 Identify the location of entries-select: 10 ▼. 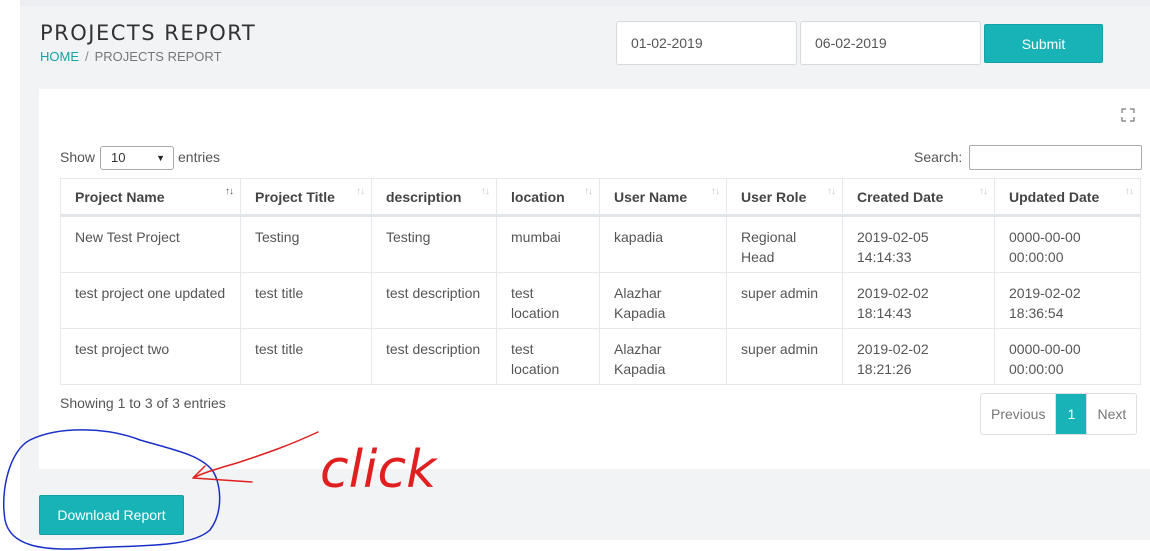
(137, 158).